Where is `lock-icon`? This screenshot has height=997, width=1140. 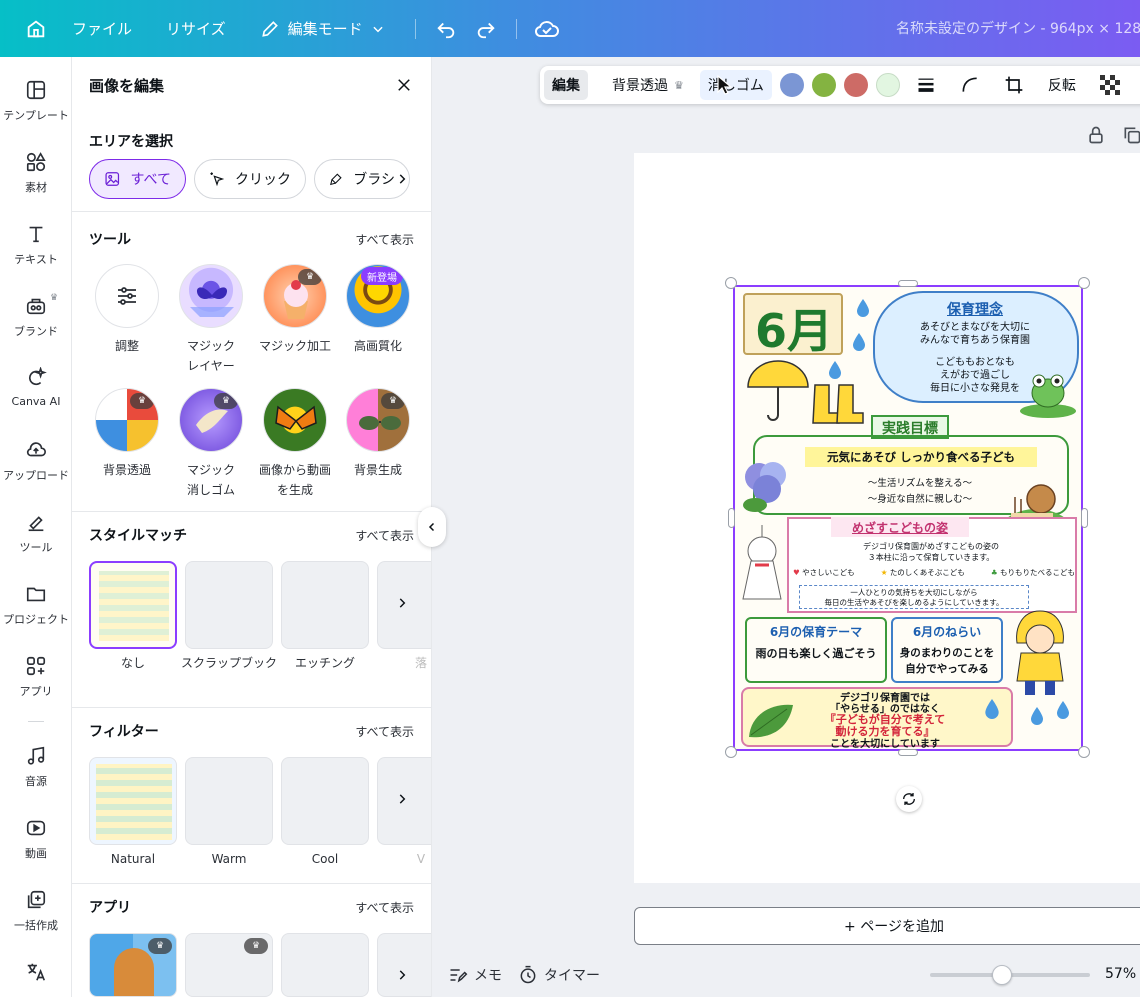
lock-icon is located at coordinates (1096, 135).